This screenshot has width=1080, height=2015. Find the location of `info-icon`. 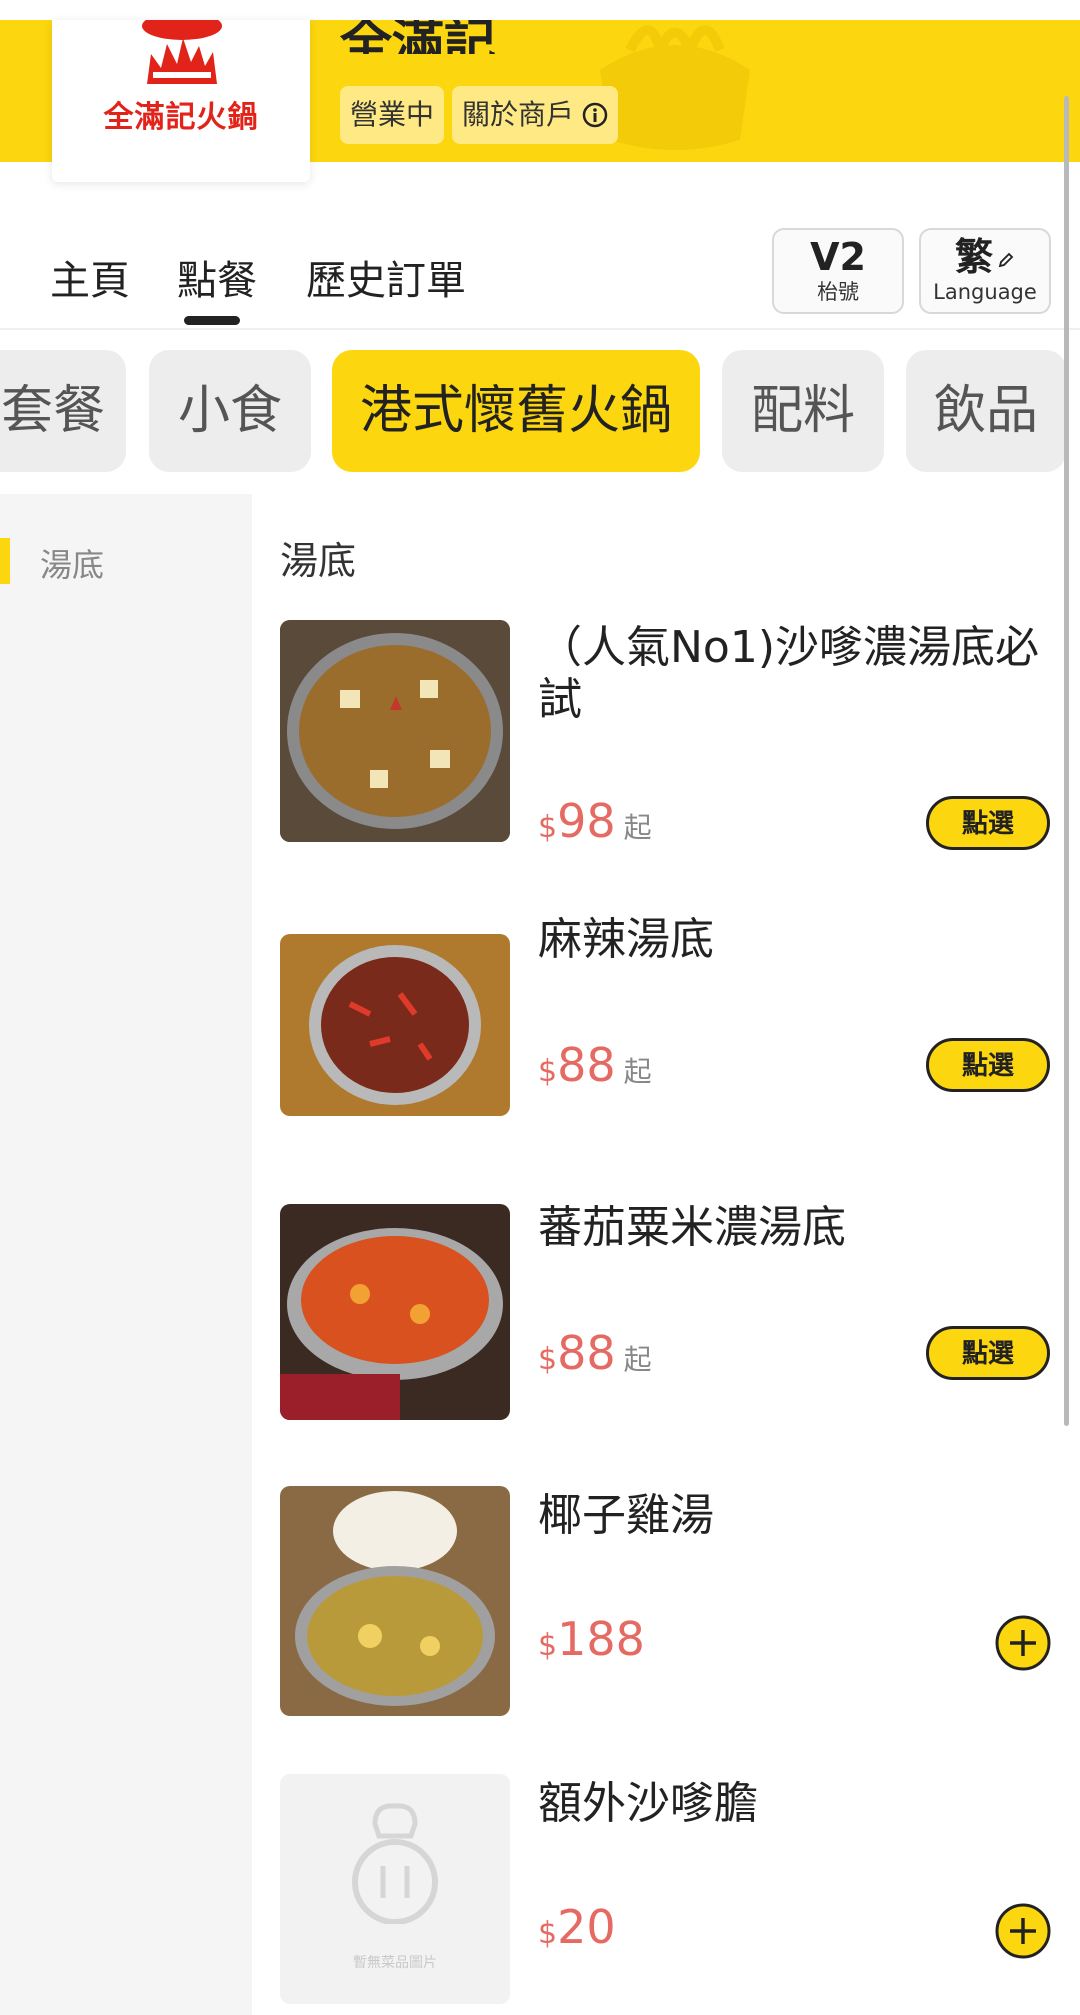

info-icon is located at coordinates (595, 115).